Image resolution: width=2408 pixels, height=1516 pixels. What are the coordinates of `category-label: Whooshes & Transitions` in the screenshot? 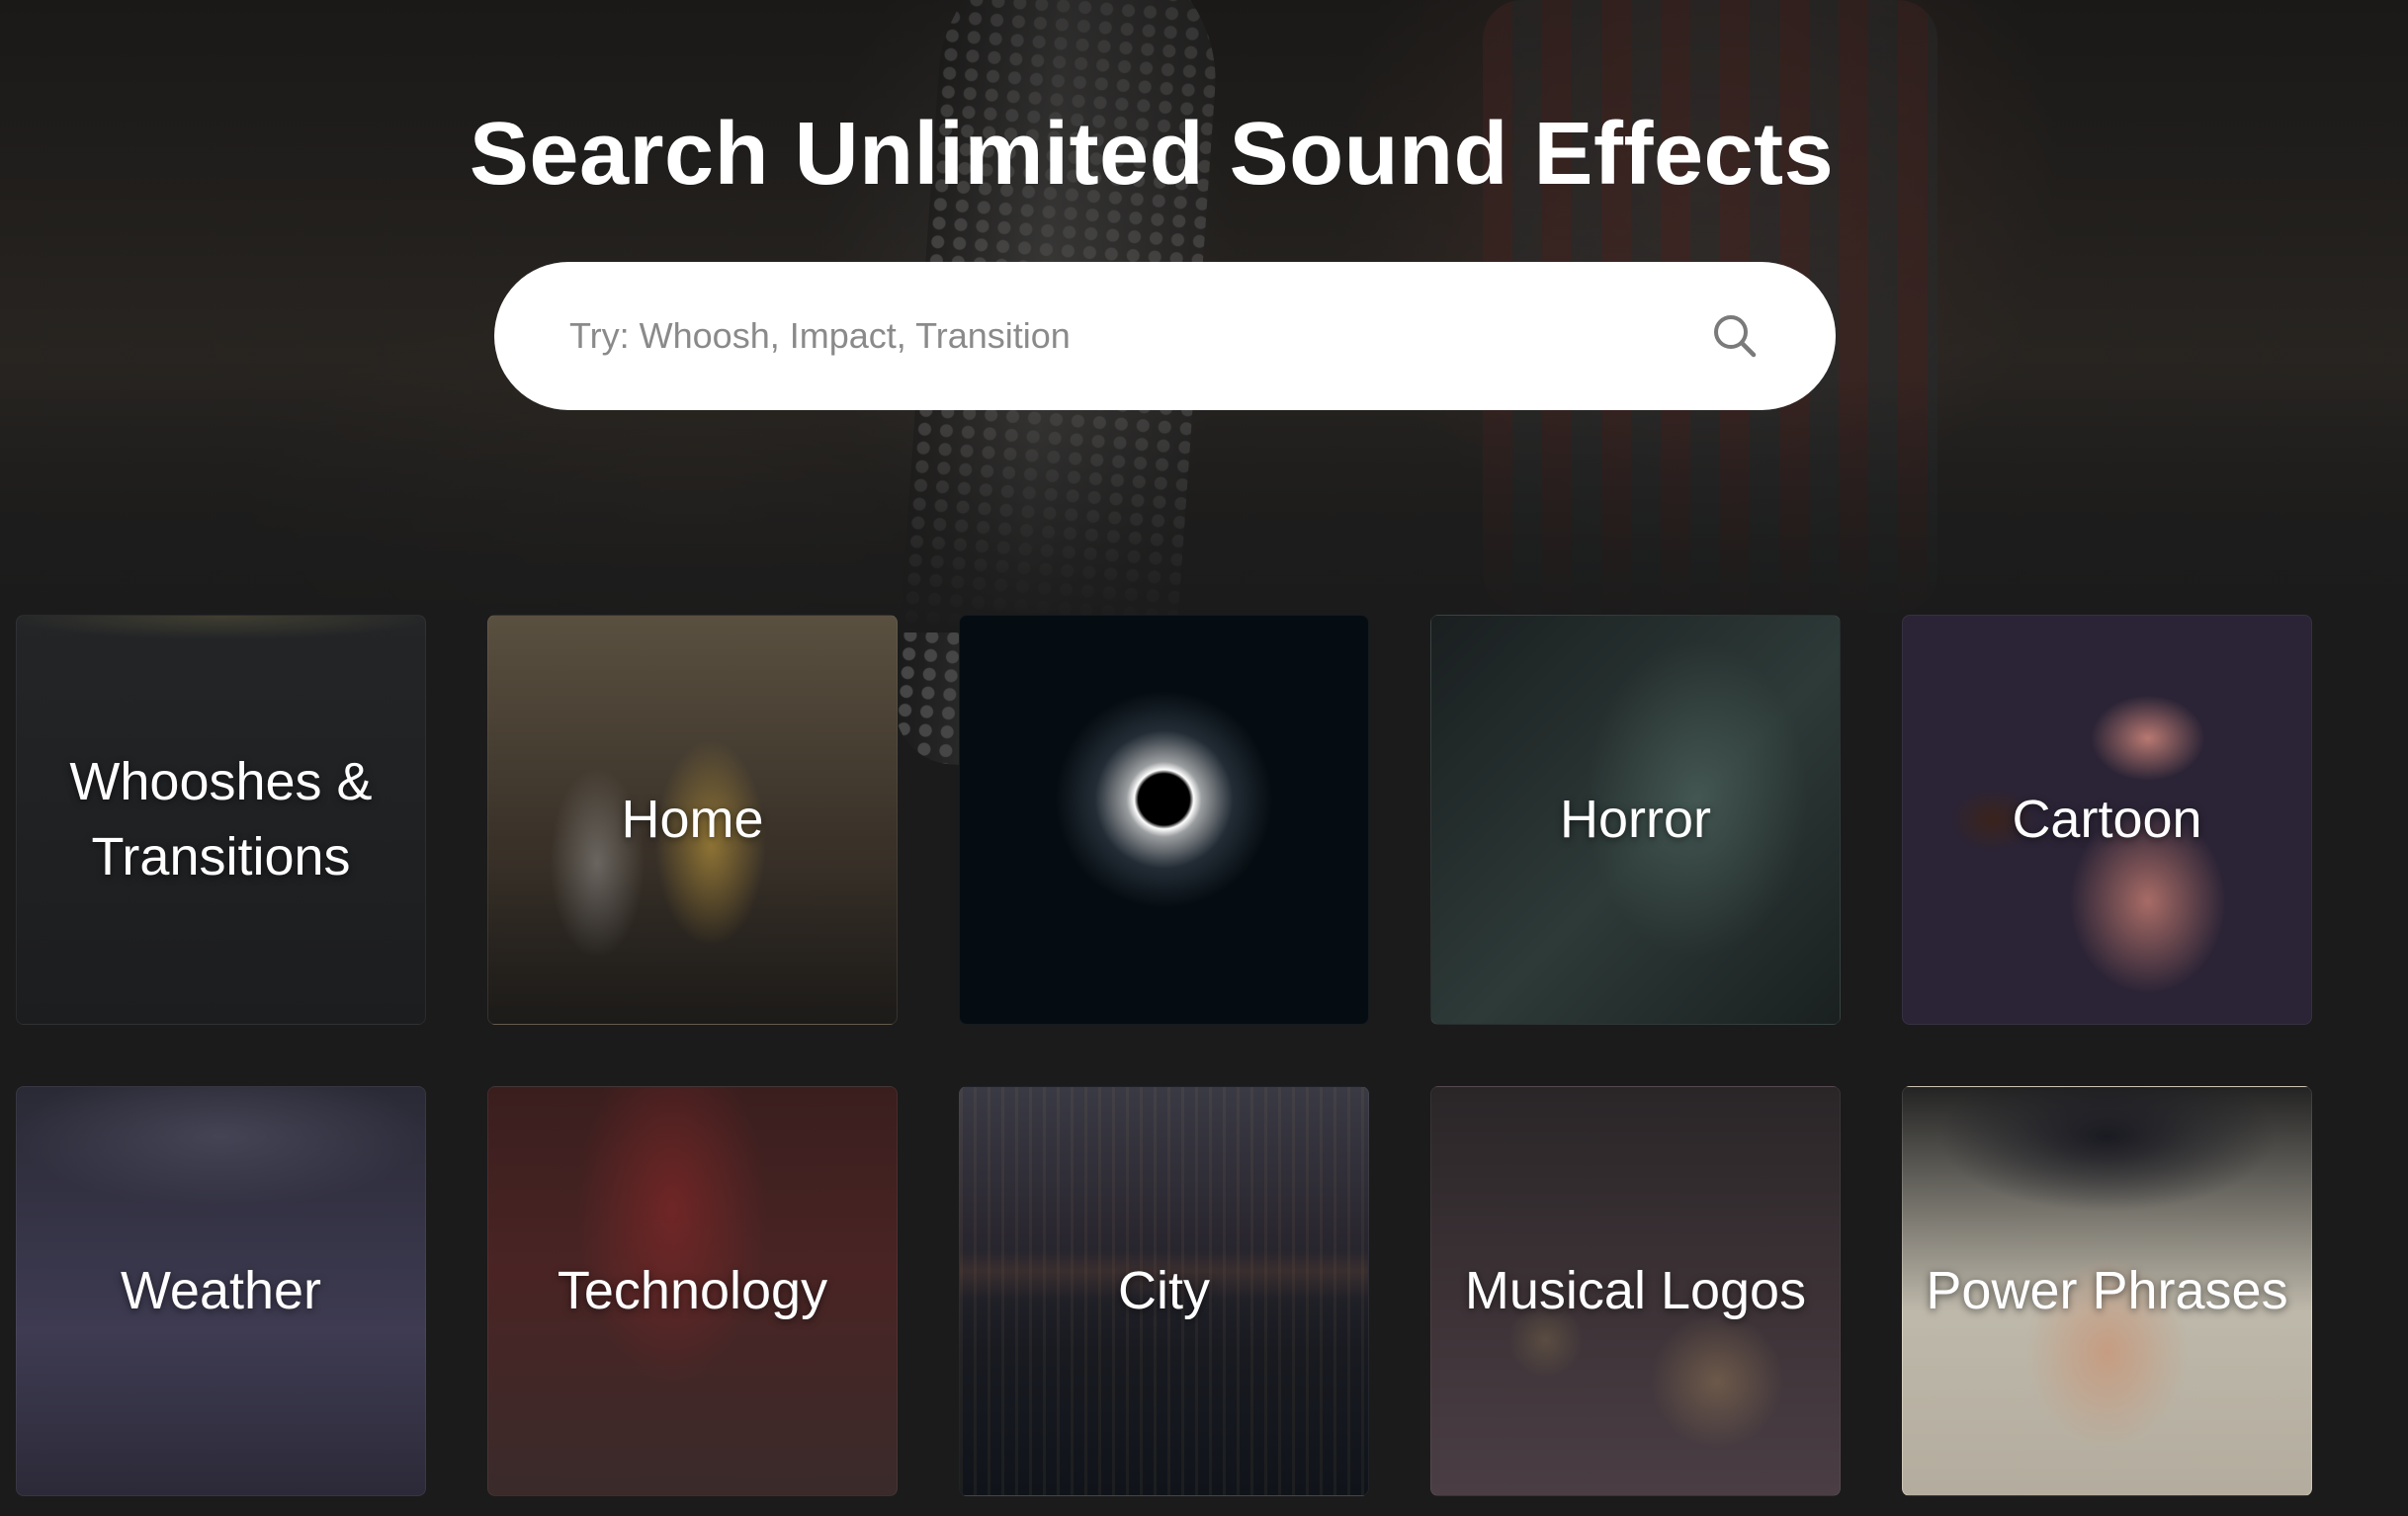 It's located at (221, 818).